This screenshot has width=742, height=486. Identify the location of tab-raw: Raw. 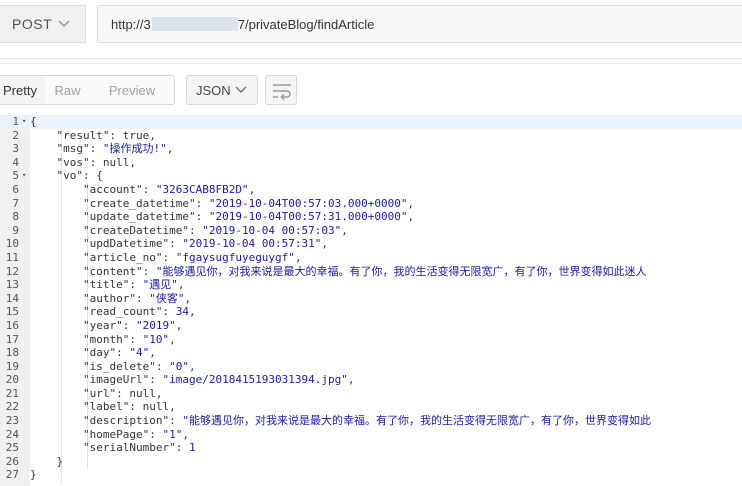
(67, 90).